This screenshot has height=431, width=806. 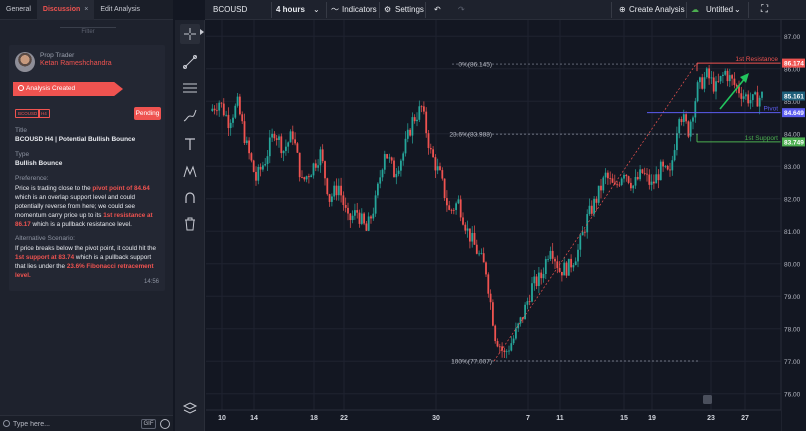 I want to click on price-axis, so click(x=793, y=225).